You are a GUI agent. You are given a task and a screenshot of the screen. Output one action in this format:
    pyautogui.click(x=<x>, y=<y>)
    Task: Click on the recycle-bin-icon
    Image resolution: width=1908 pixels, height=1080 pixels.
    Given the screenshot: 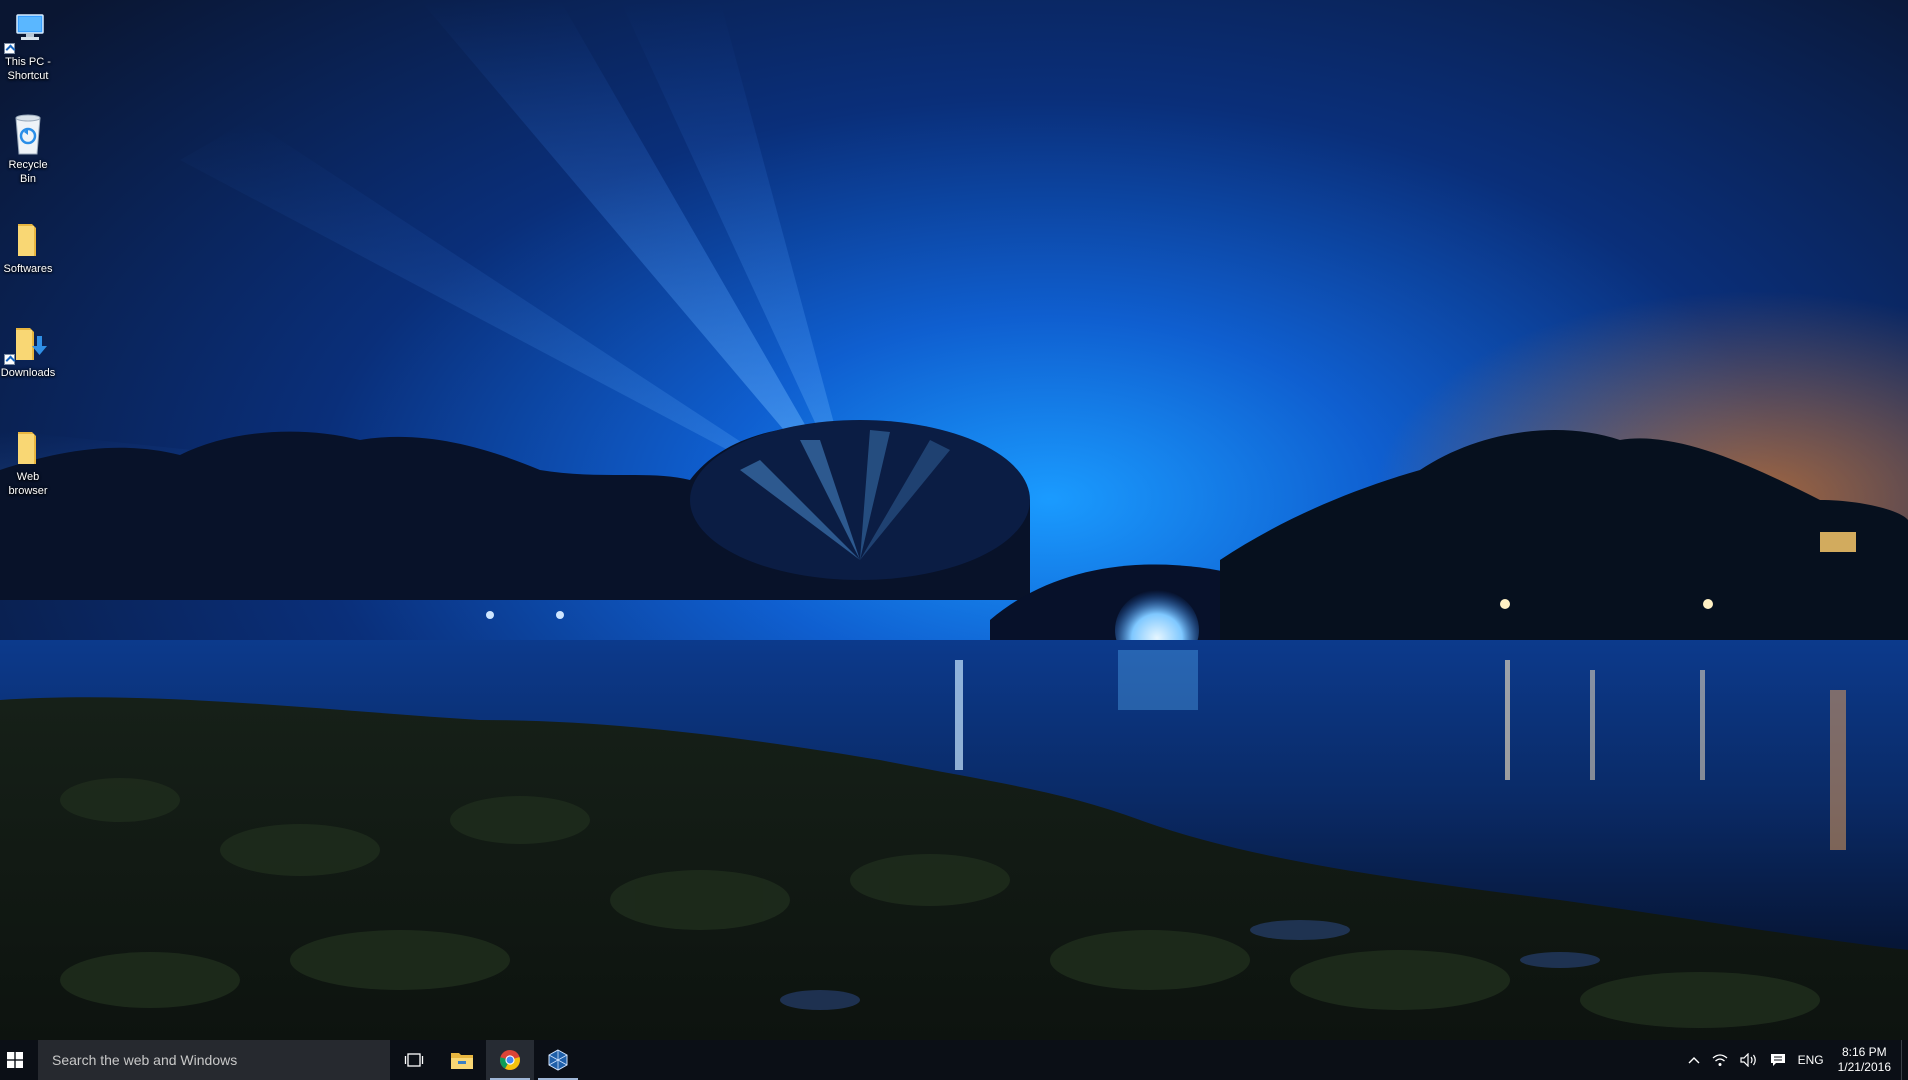 What is the action you would take?
    pyautogui.click(x=28, y=134)
    